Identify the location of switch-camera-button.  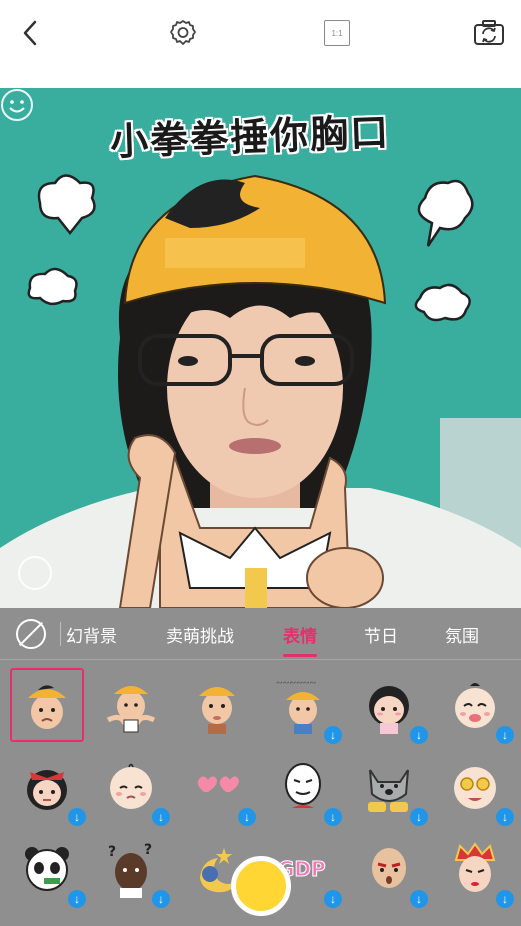
(489, 33).